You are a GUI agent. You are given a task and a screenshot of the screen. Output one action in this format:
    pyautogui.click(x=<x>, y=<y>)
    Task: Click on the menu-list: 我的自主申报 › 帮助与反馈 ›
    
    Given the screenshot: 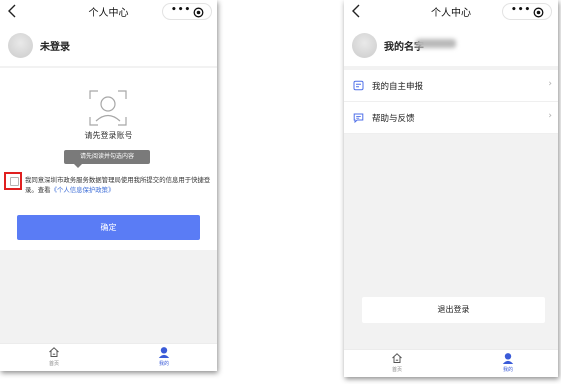 What is the action you would take?
    pyautogui.click(x=451, y=102)
    